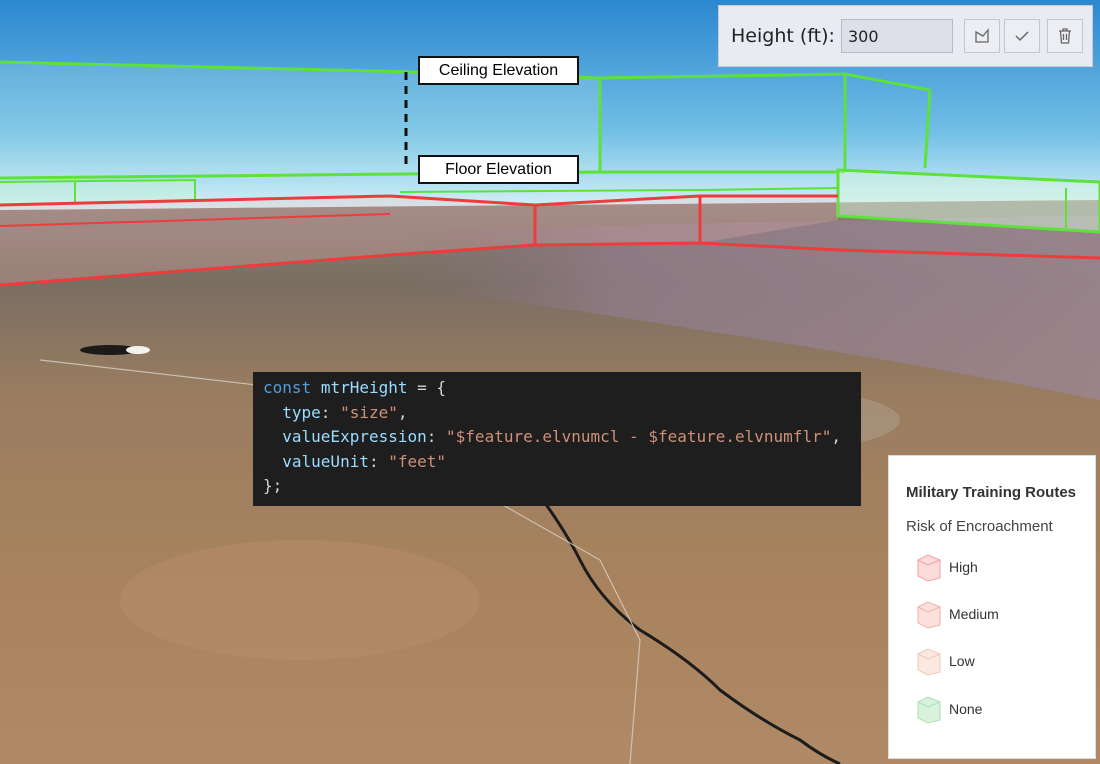 Image resolution: width=1100 pixels, height=764 pixels. What do you see at coordinates (364, 461) in the screenshot?
I see `code-line: valueUnit: "feet"` at bounding box center [364, 461].